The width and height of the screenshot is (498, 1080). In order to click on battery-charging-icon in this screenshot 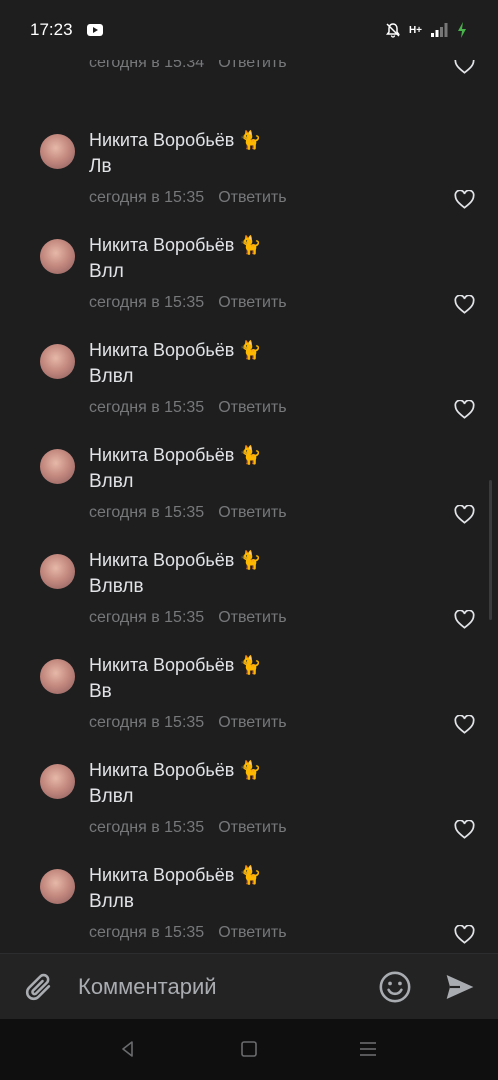, I will do `click(462, 30)`.